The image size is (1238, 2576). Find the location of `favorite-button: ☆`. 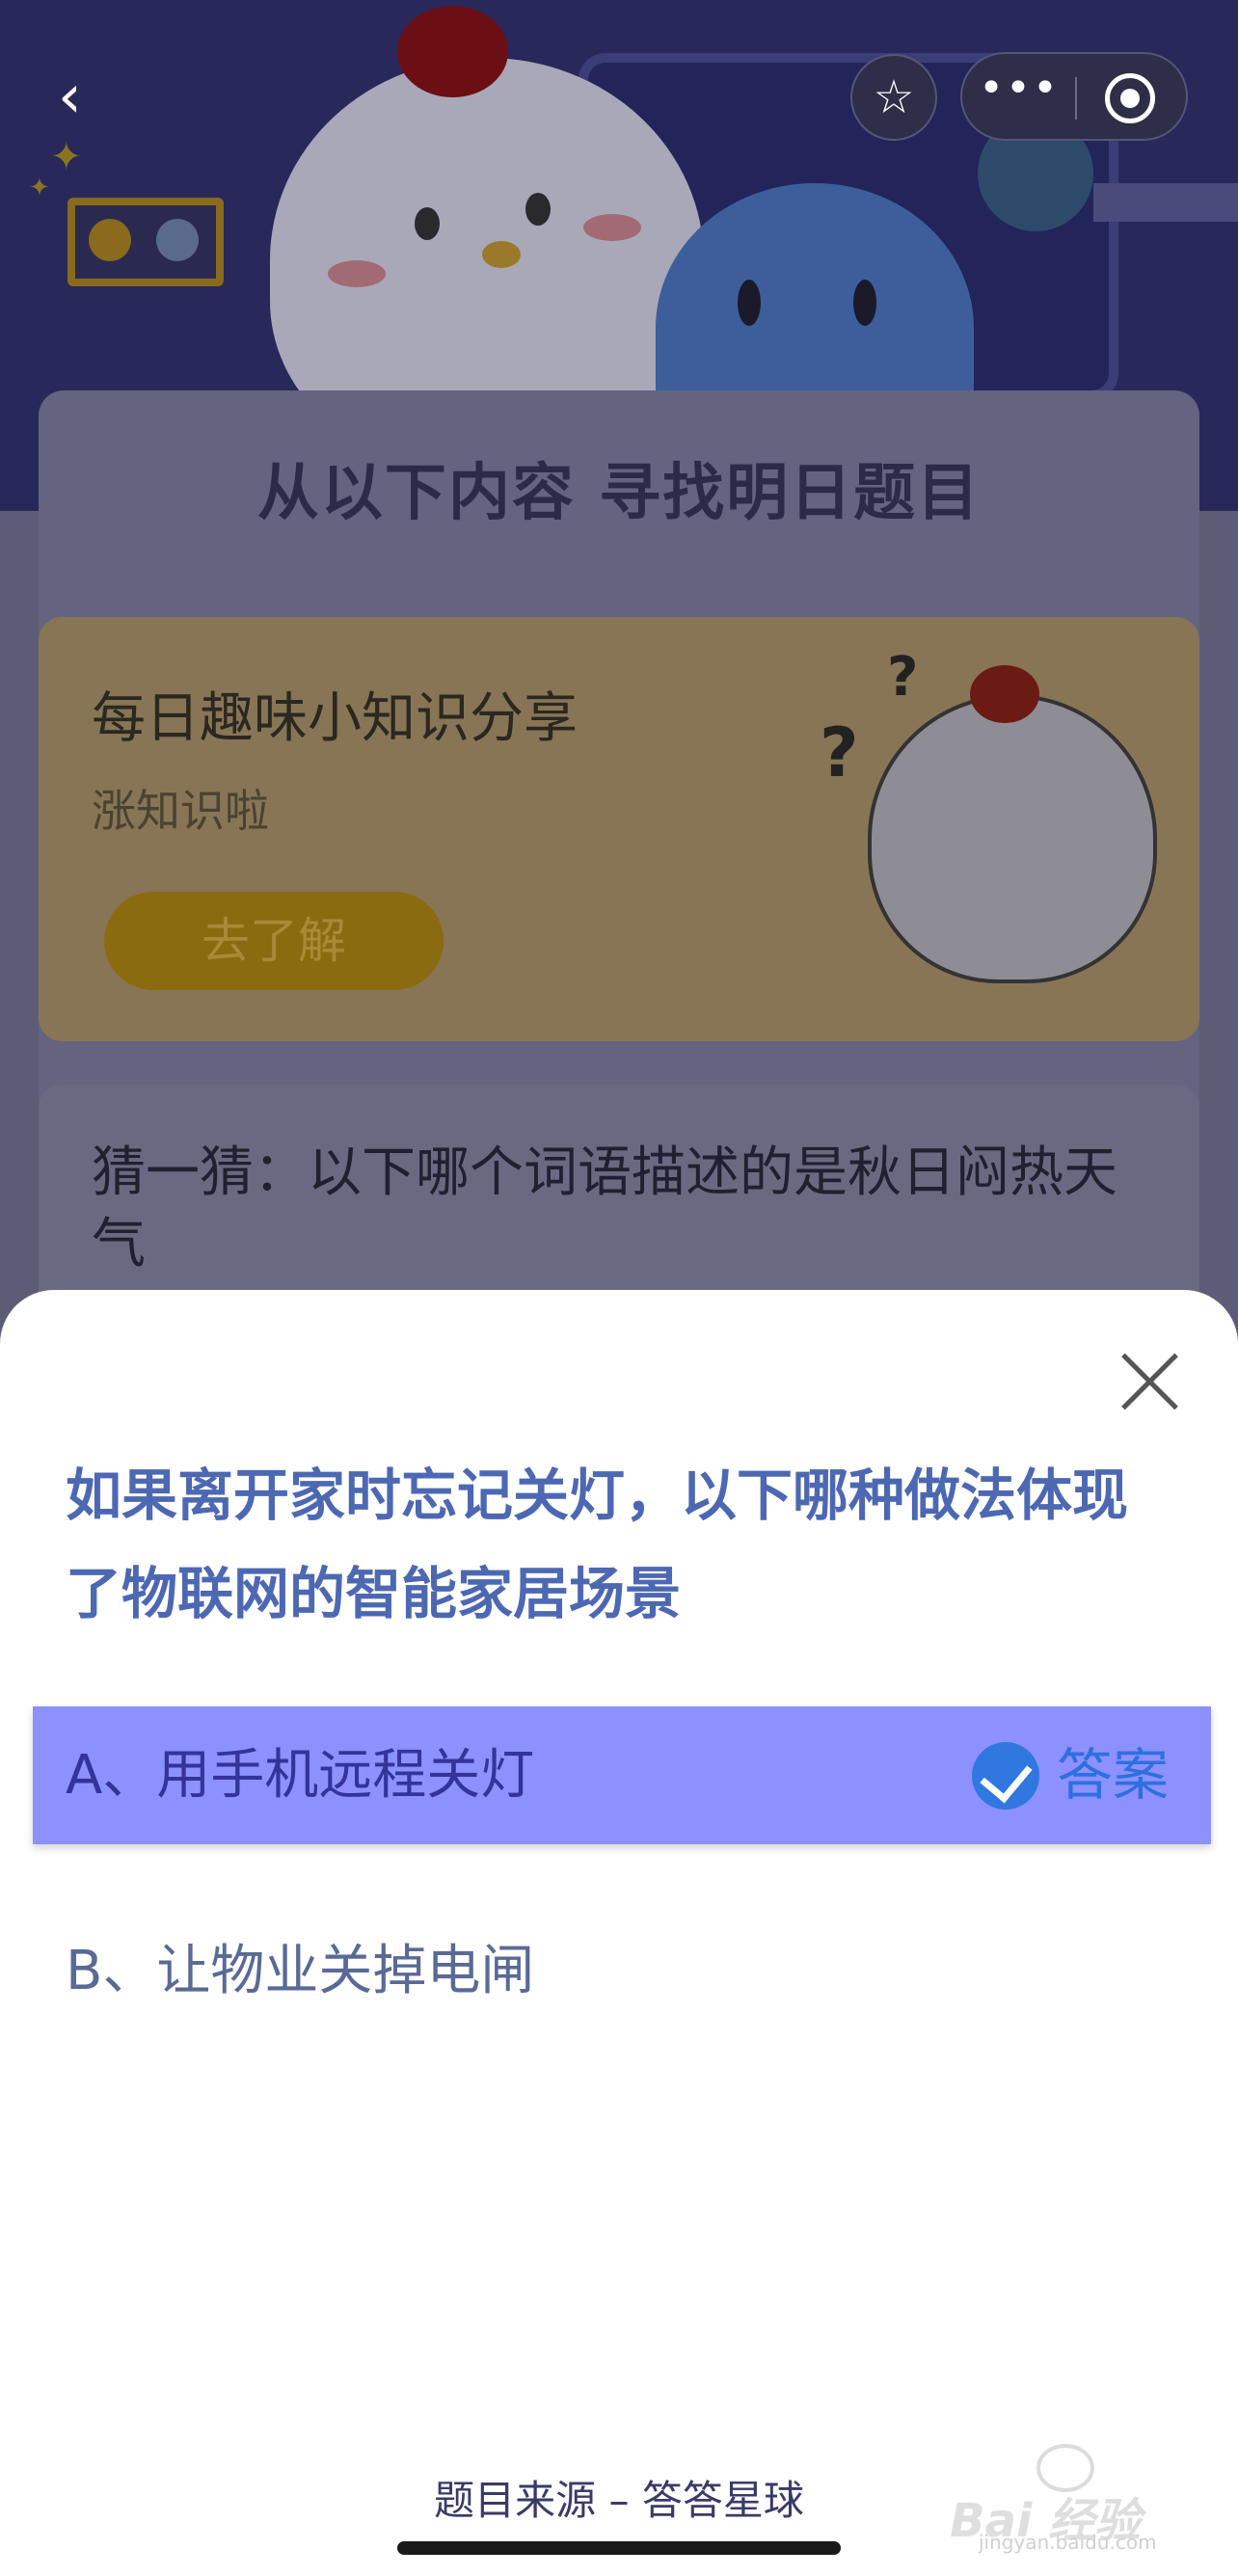

favorite-button: ☆ is located at coordinates (893, 97).